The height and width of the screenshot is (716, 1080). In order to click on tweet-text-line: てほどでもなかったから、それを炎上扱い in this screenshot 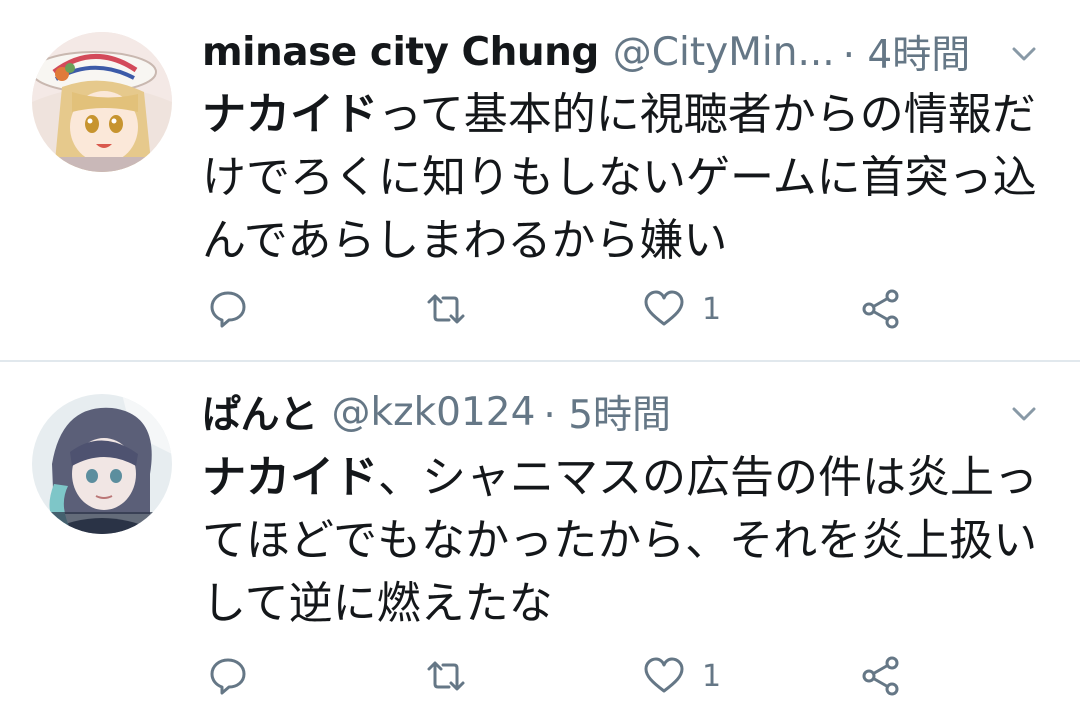, I will do `click(620, 540)`.